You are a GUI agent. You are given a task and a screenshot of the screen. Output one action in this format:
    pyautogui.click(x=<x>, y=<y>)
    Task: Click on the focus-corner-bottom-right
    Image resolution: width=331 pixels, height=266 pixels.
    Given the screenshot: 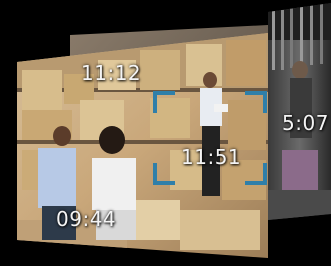 What is the action you would take?
    pyautogui.click(x=256, y=174)
    